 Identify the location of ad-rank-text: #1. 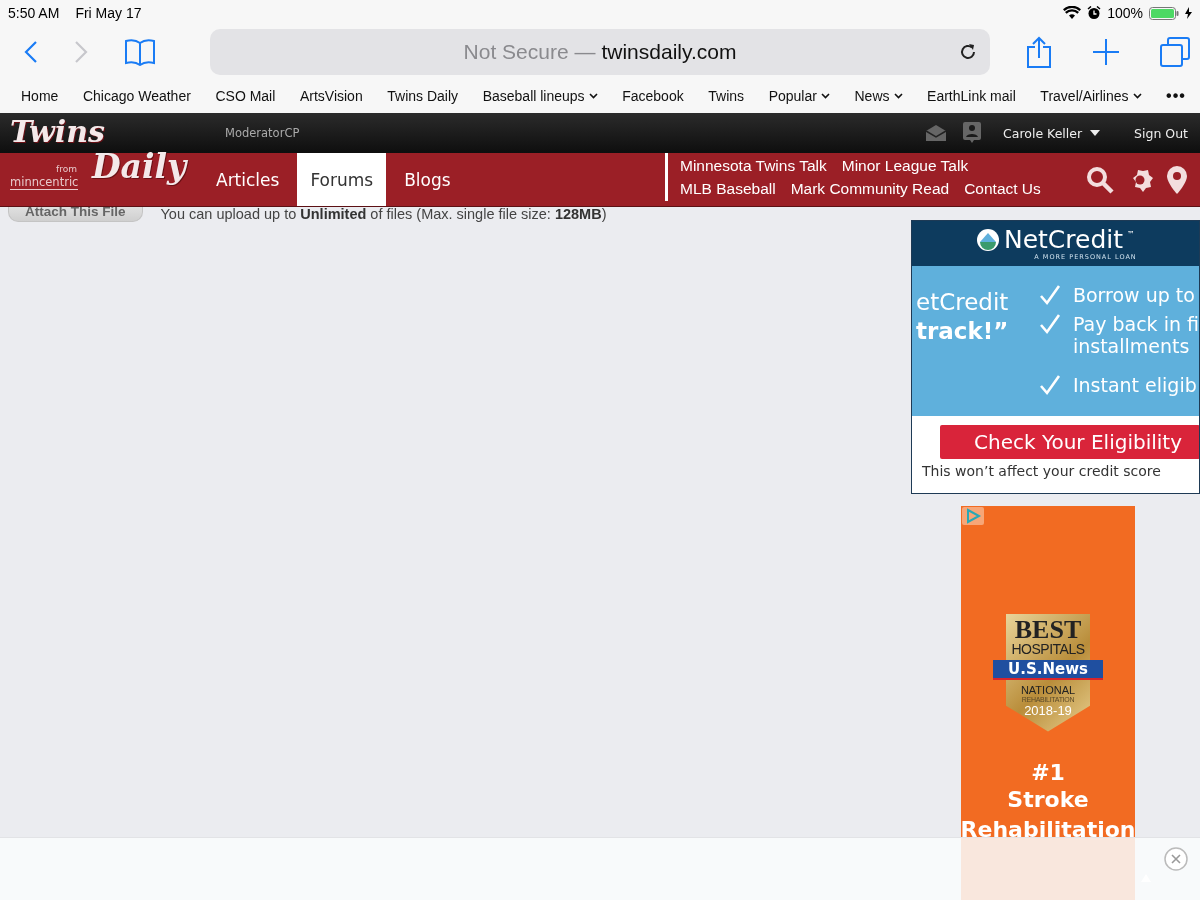
(1048, 772).